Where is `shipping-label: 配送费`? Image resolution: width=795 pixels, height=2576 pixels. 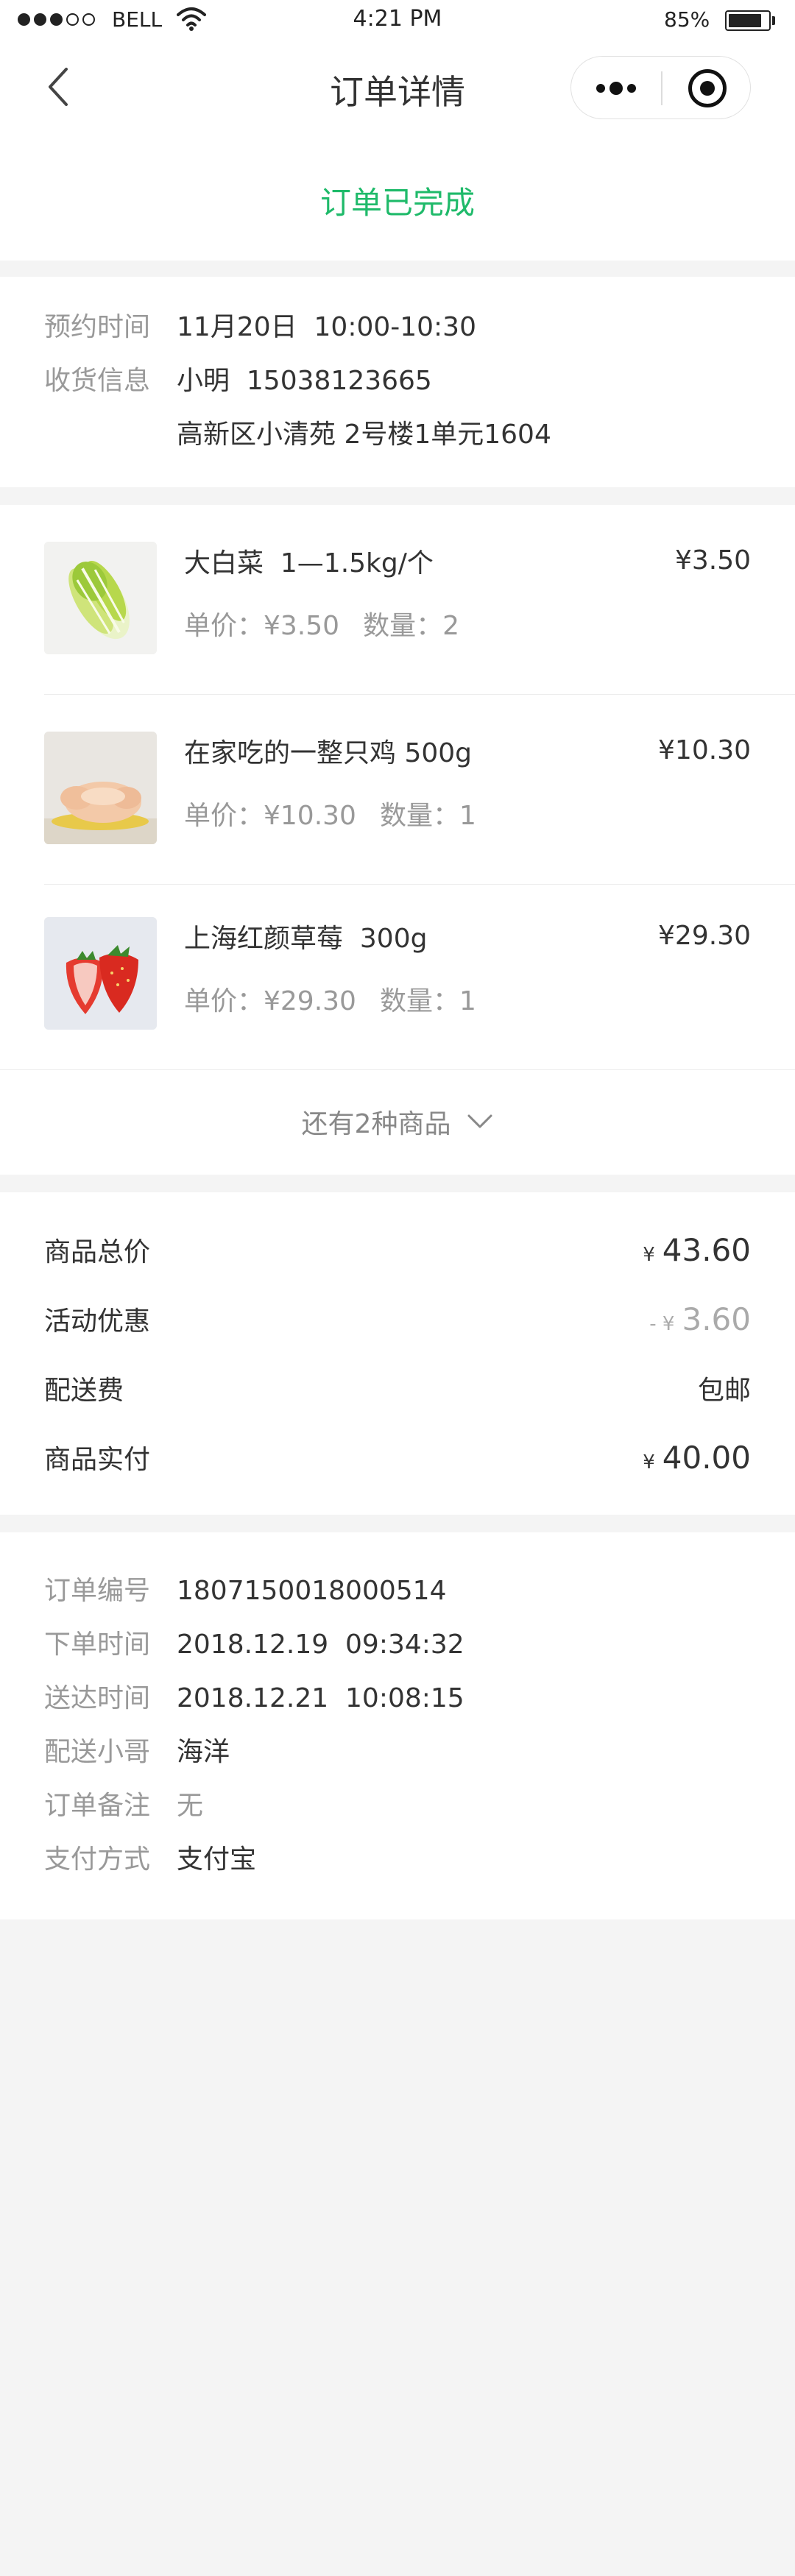 shipping-label: 配送费 is located at coordinates (84, 1391).